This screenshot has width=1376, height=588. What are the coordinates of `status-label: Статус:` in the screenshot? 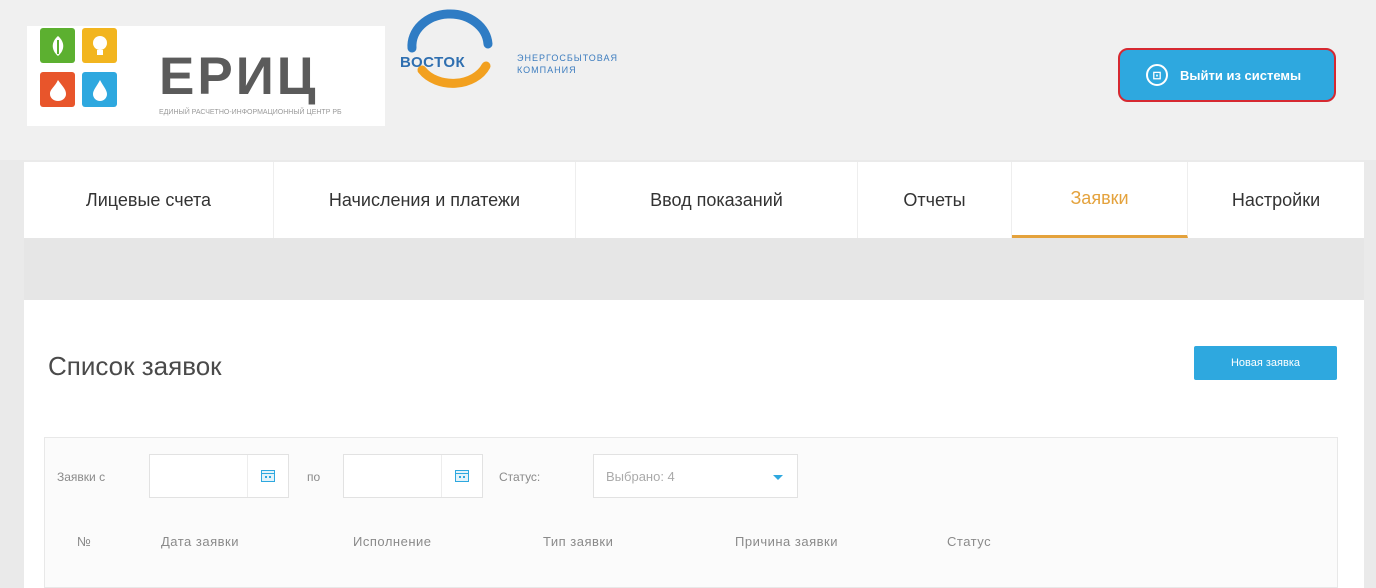 It's located at (520, 477).